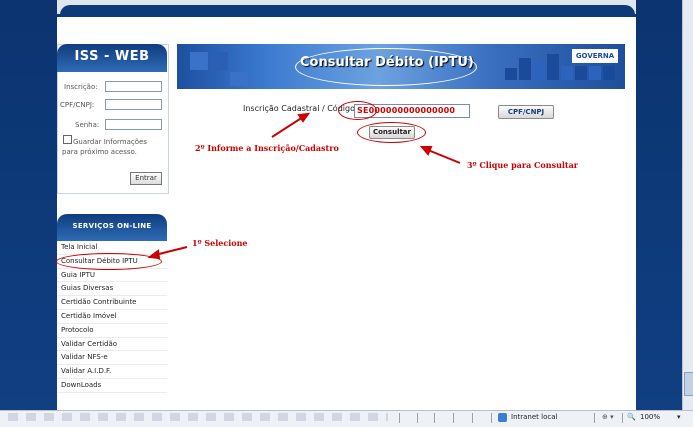 The image size is (693, 427). What do you see at coordinates (679, 417) in the screenshot?
I see `zoom-dropdown-icon: ▾` at bounding box center [679, 417].